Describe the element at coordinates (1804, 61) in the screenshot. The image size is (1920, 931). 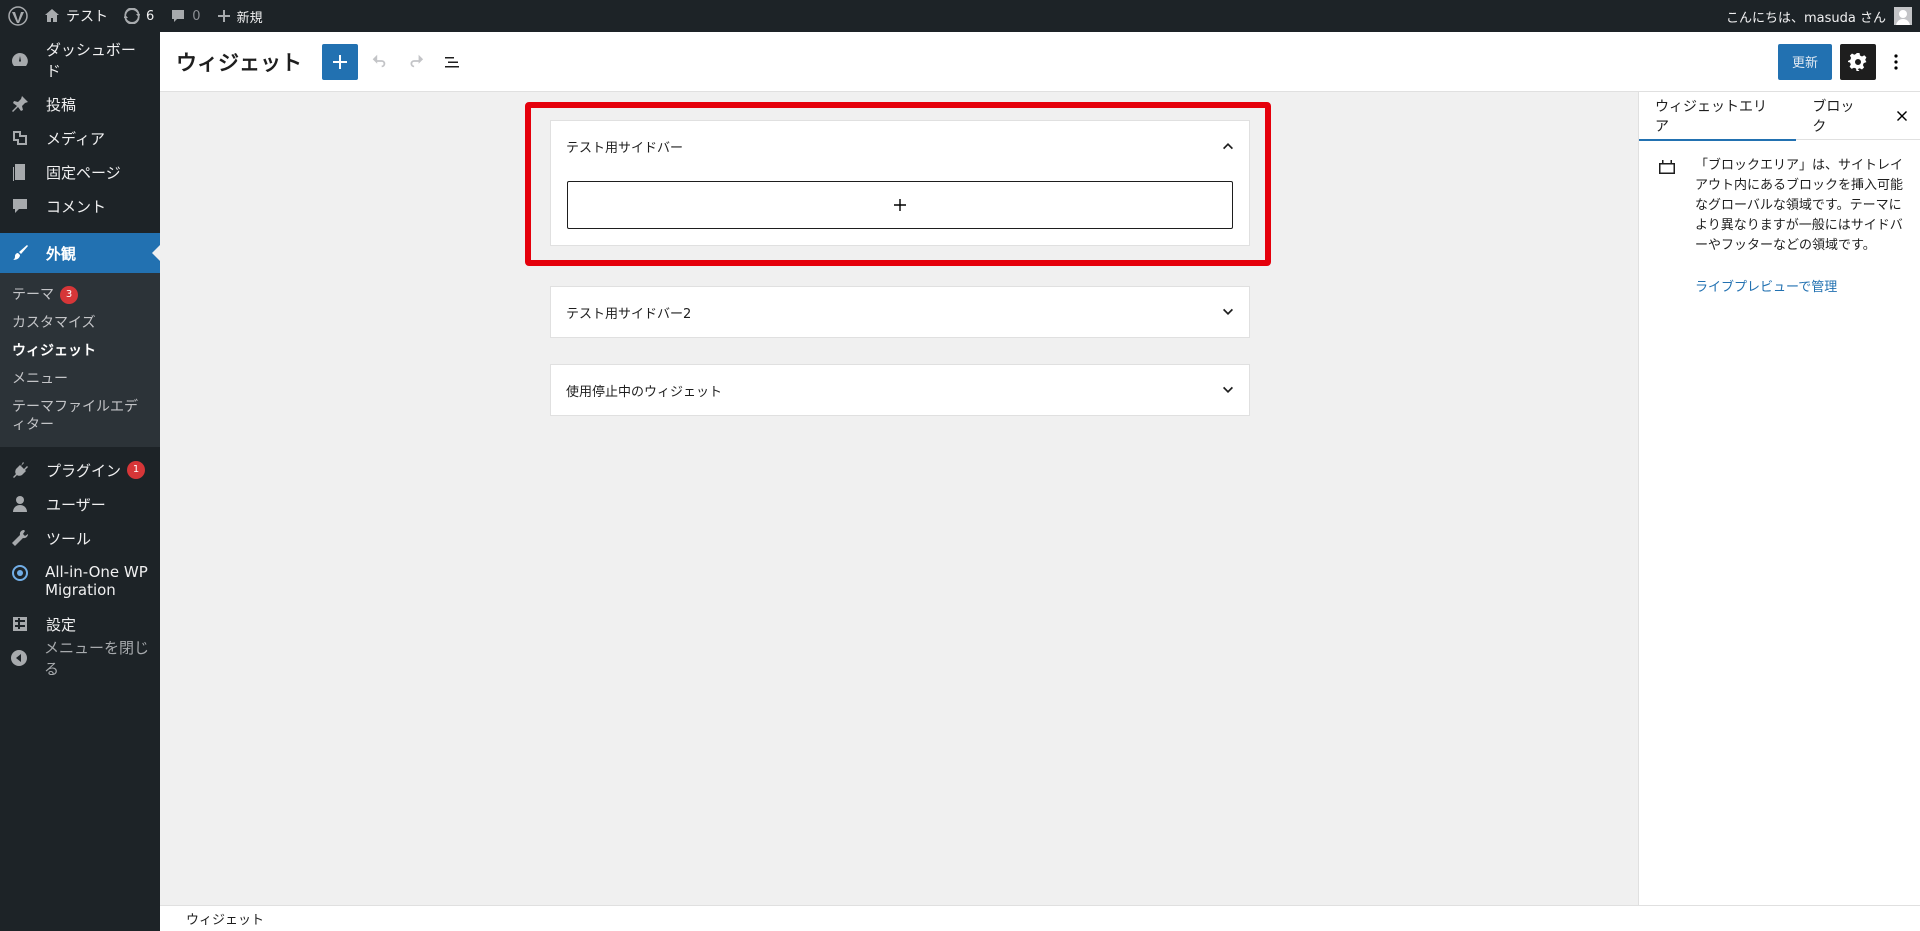
I see `update-button: 更新` at that location.